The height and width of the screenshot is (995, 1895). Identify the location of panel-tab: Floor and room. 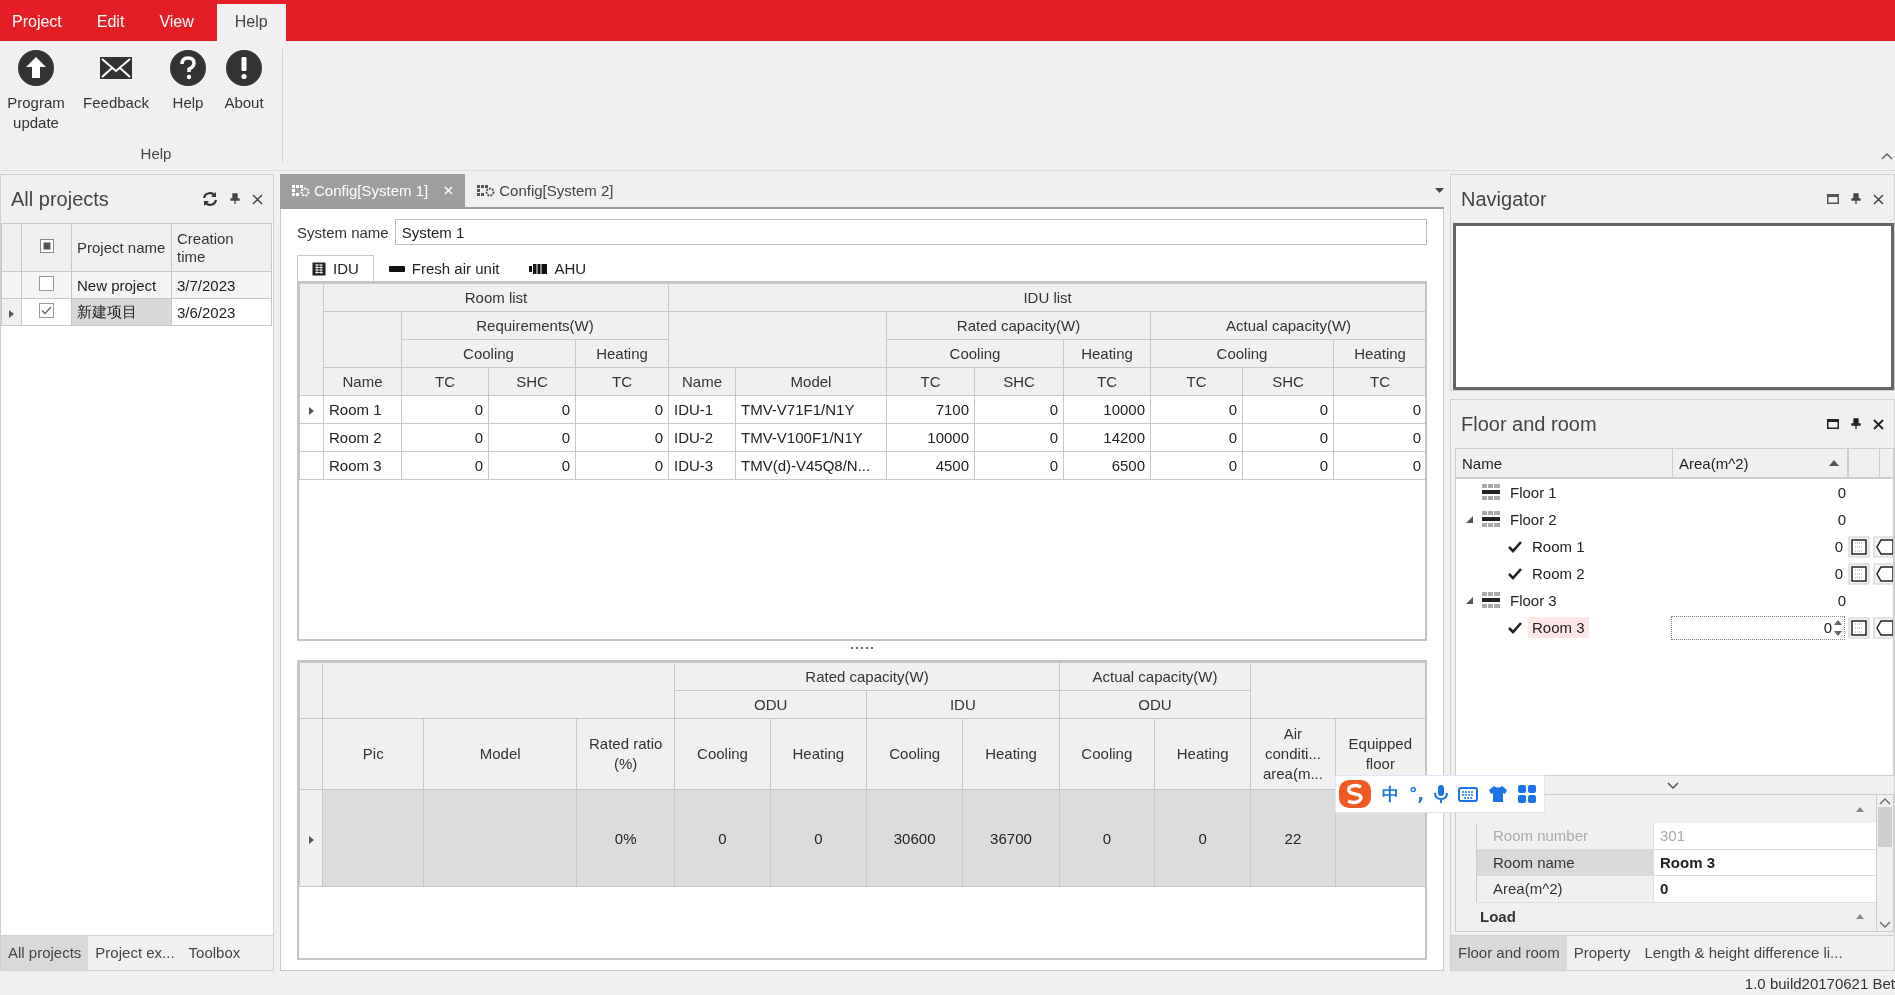
(1509, 953).